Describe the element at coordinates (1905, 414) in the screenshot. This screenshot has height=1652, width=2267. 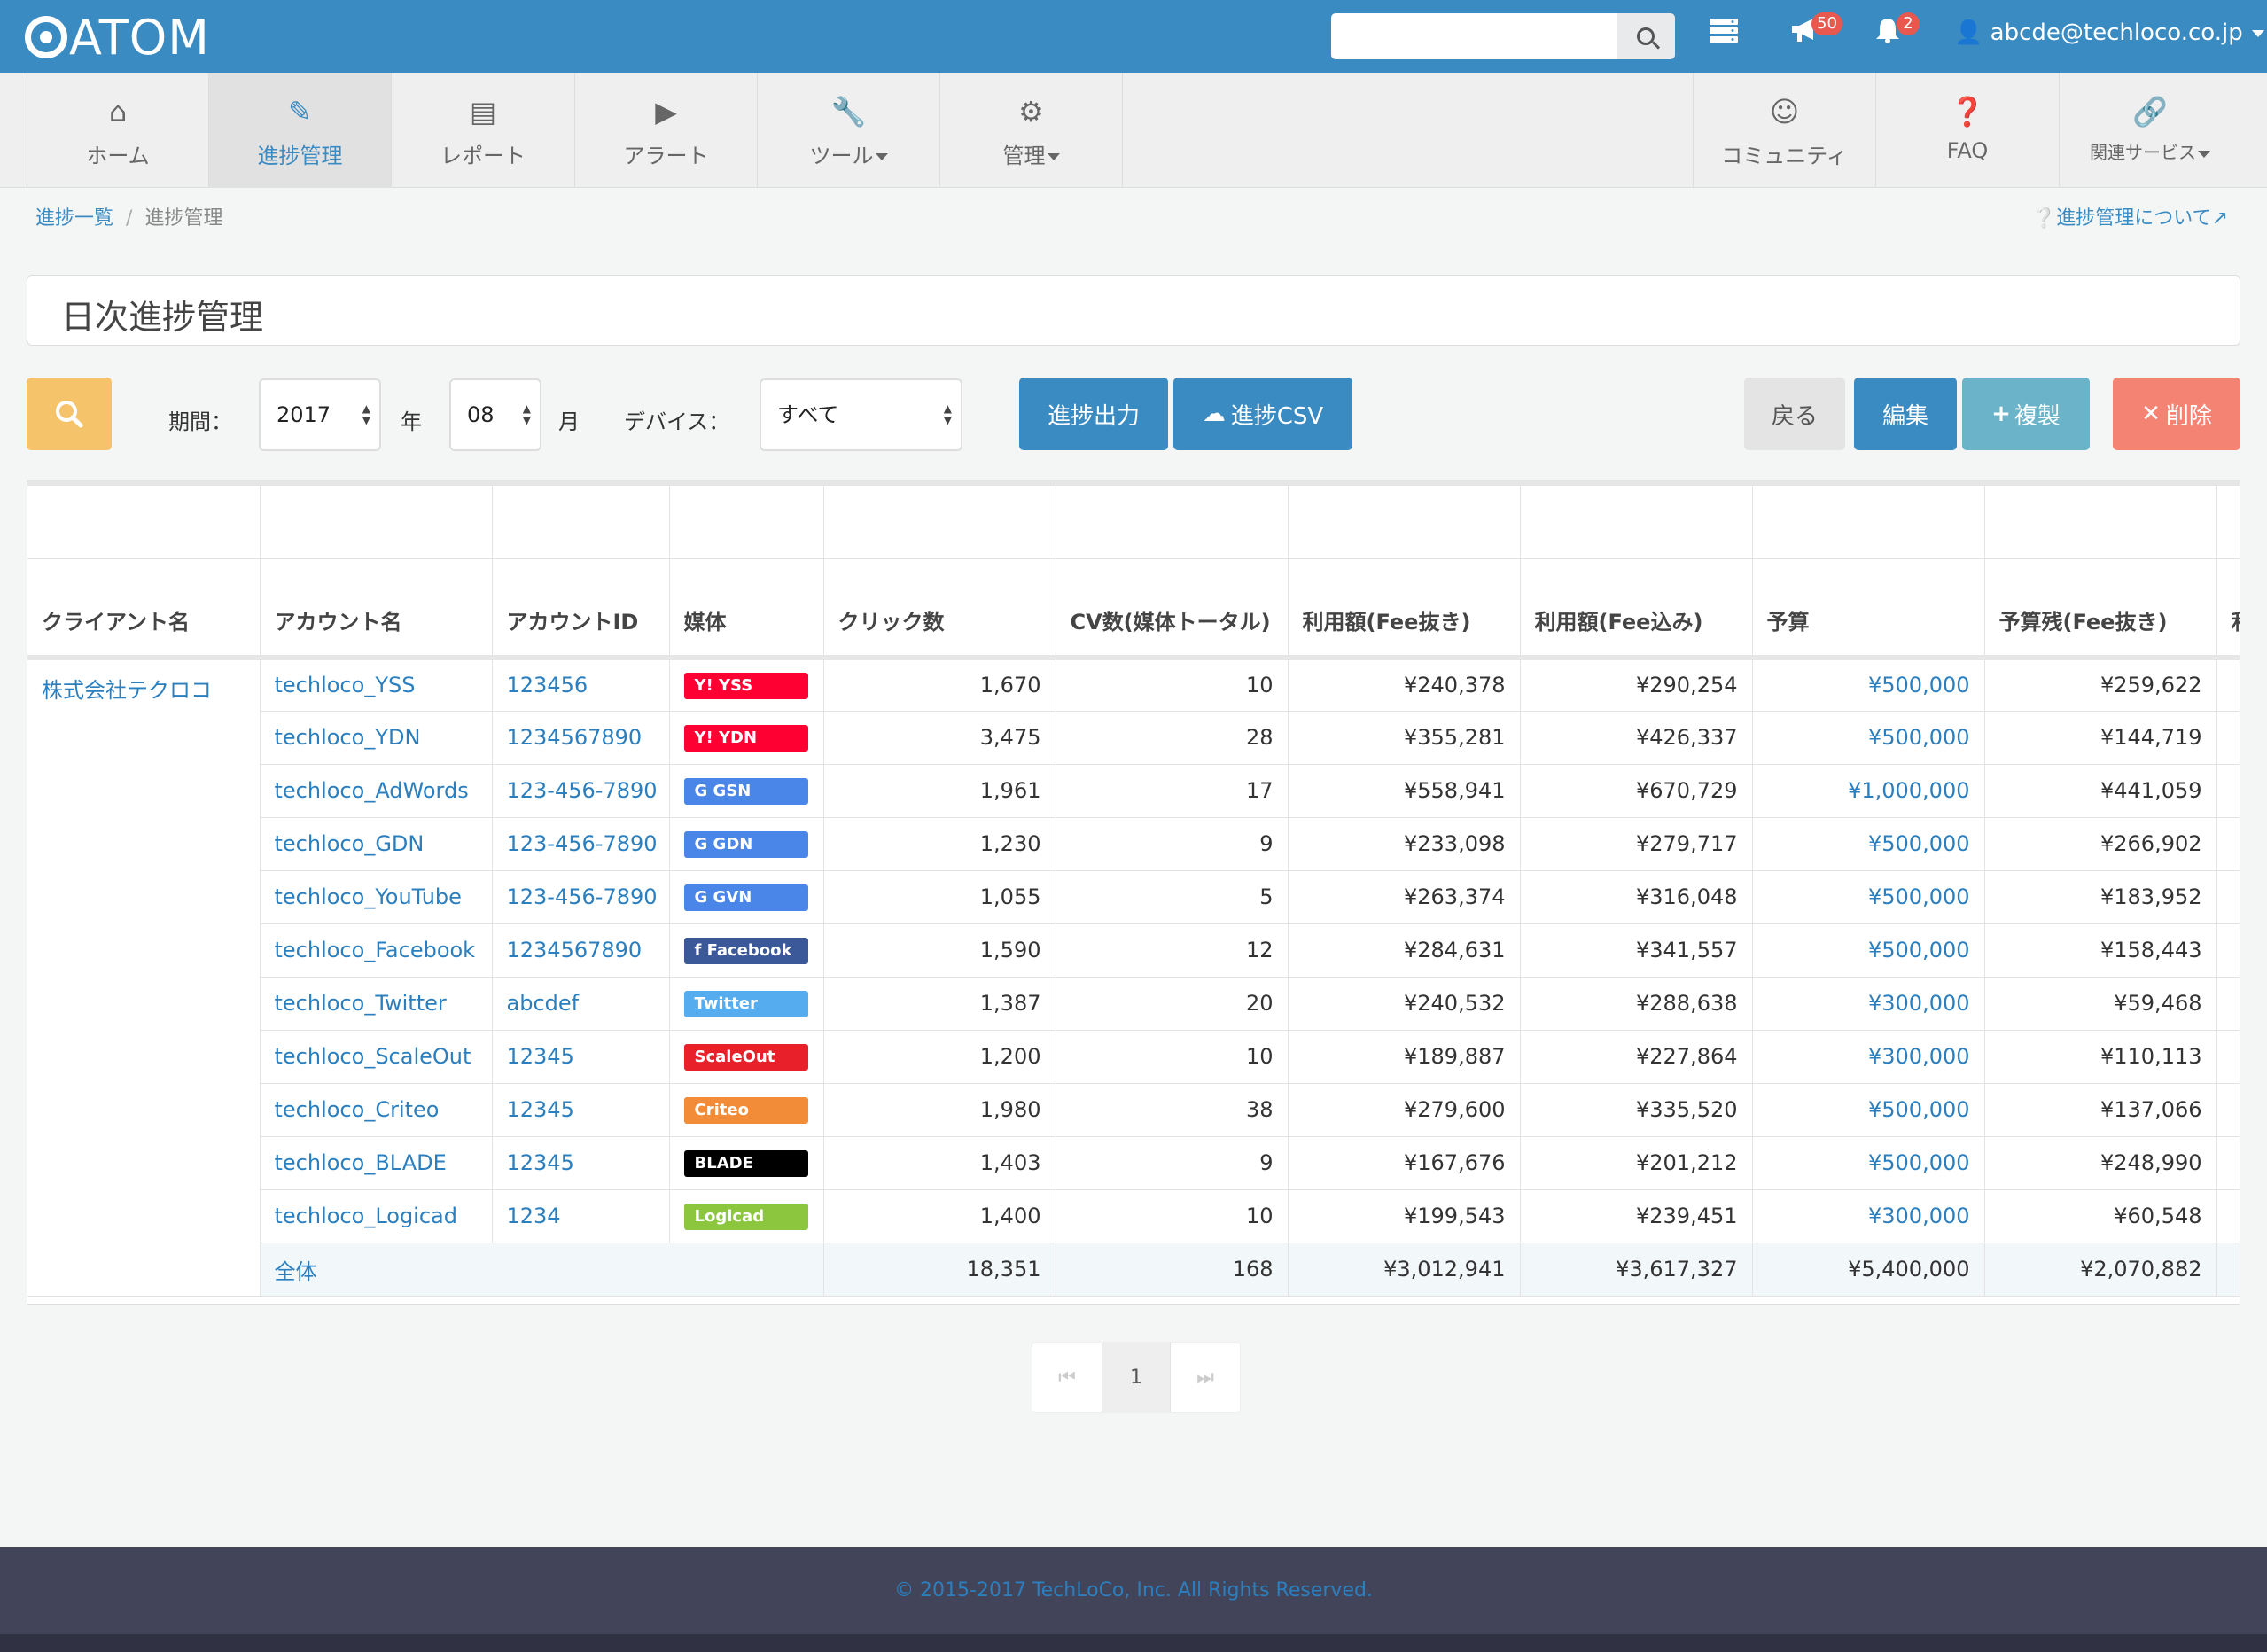
I see `edit-button: 編集` at that location.